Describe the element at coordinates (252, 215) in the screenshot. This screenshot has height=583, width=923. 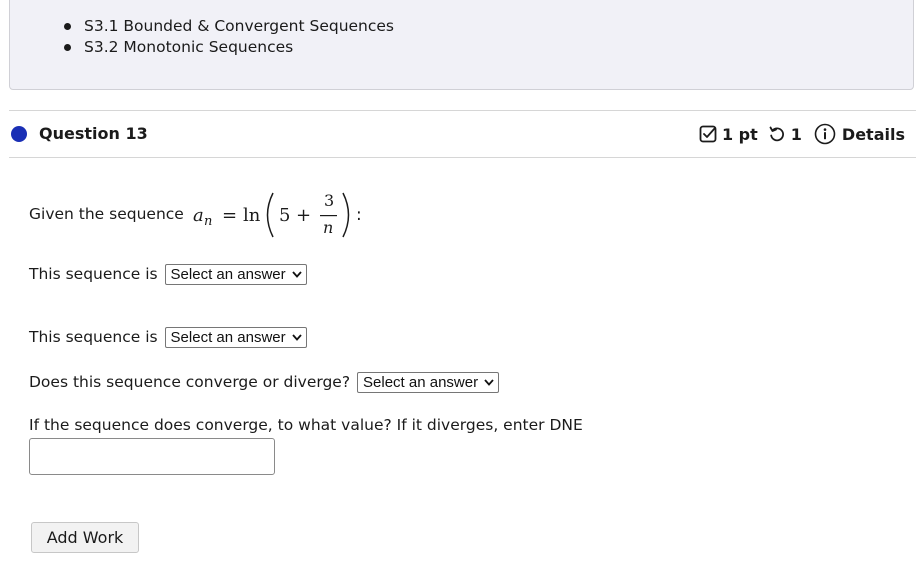
I see `formula-ln: ln` at that location.